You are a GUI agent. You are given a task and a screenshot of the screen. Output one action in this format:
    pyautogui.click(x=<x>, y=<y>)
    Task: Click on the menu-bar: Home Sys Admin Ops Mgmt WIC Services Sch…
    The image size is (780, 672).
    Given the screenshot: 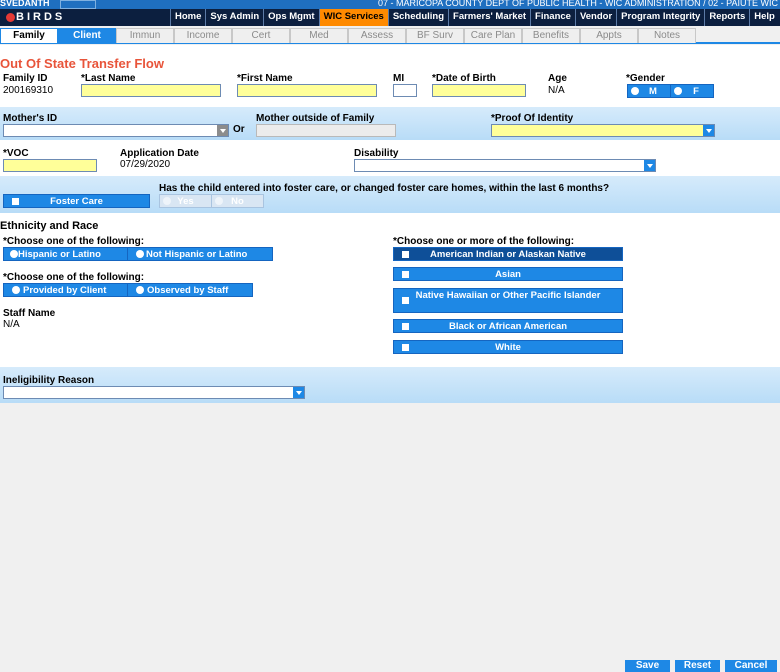 What is the action you would take?
    pyautogui.click(x=474, y=17)
    